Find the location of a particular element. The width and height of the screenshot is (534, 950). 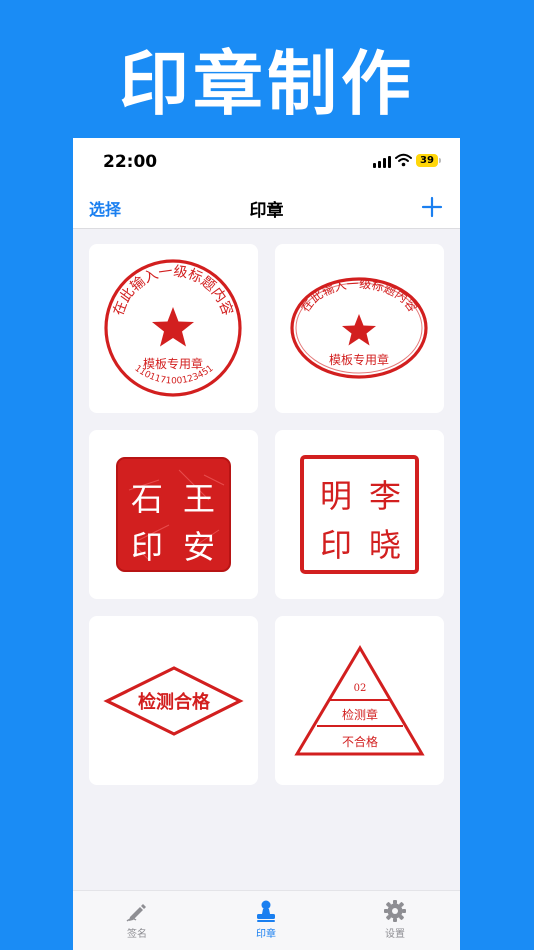

oval-stamp-middle-text: 模板专用章 is located at coordinates (359, 359).